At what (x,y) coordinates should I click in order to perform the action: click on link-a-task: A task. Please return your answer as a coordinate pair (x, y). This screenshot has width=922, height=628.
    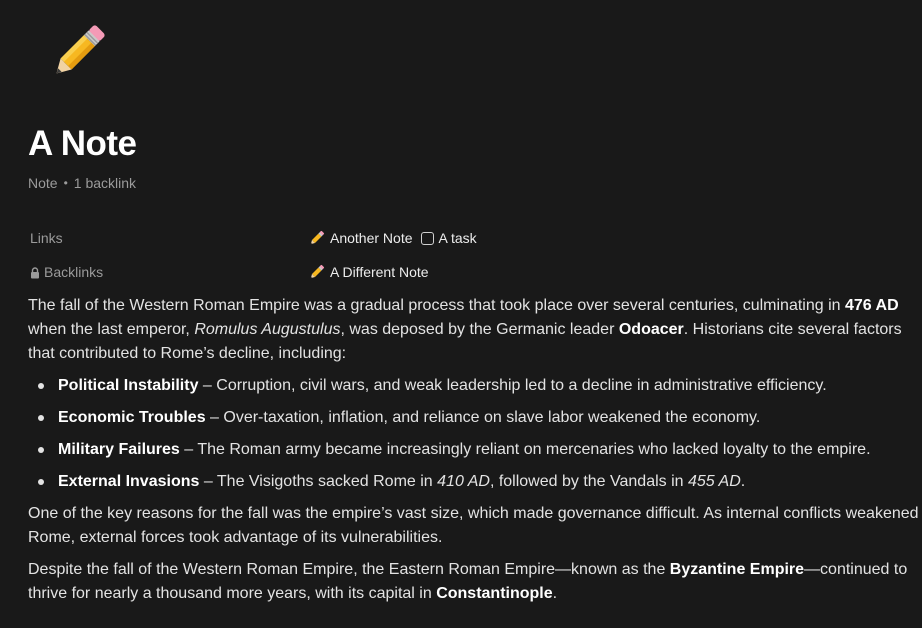
    Looking at the image, I should click on (448, 238).